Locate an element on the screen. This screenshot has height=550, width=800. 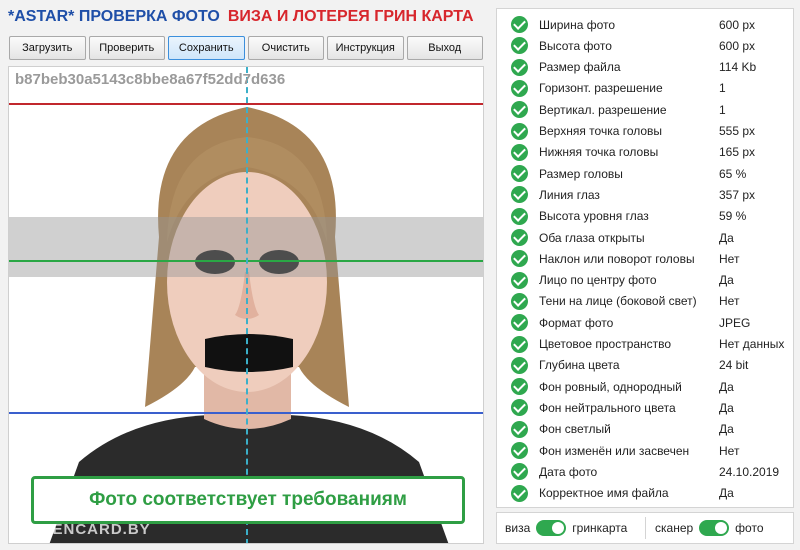
instructions-button: Инструкция is located at coordinates (365, 48).